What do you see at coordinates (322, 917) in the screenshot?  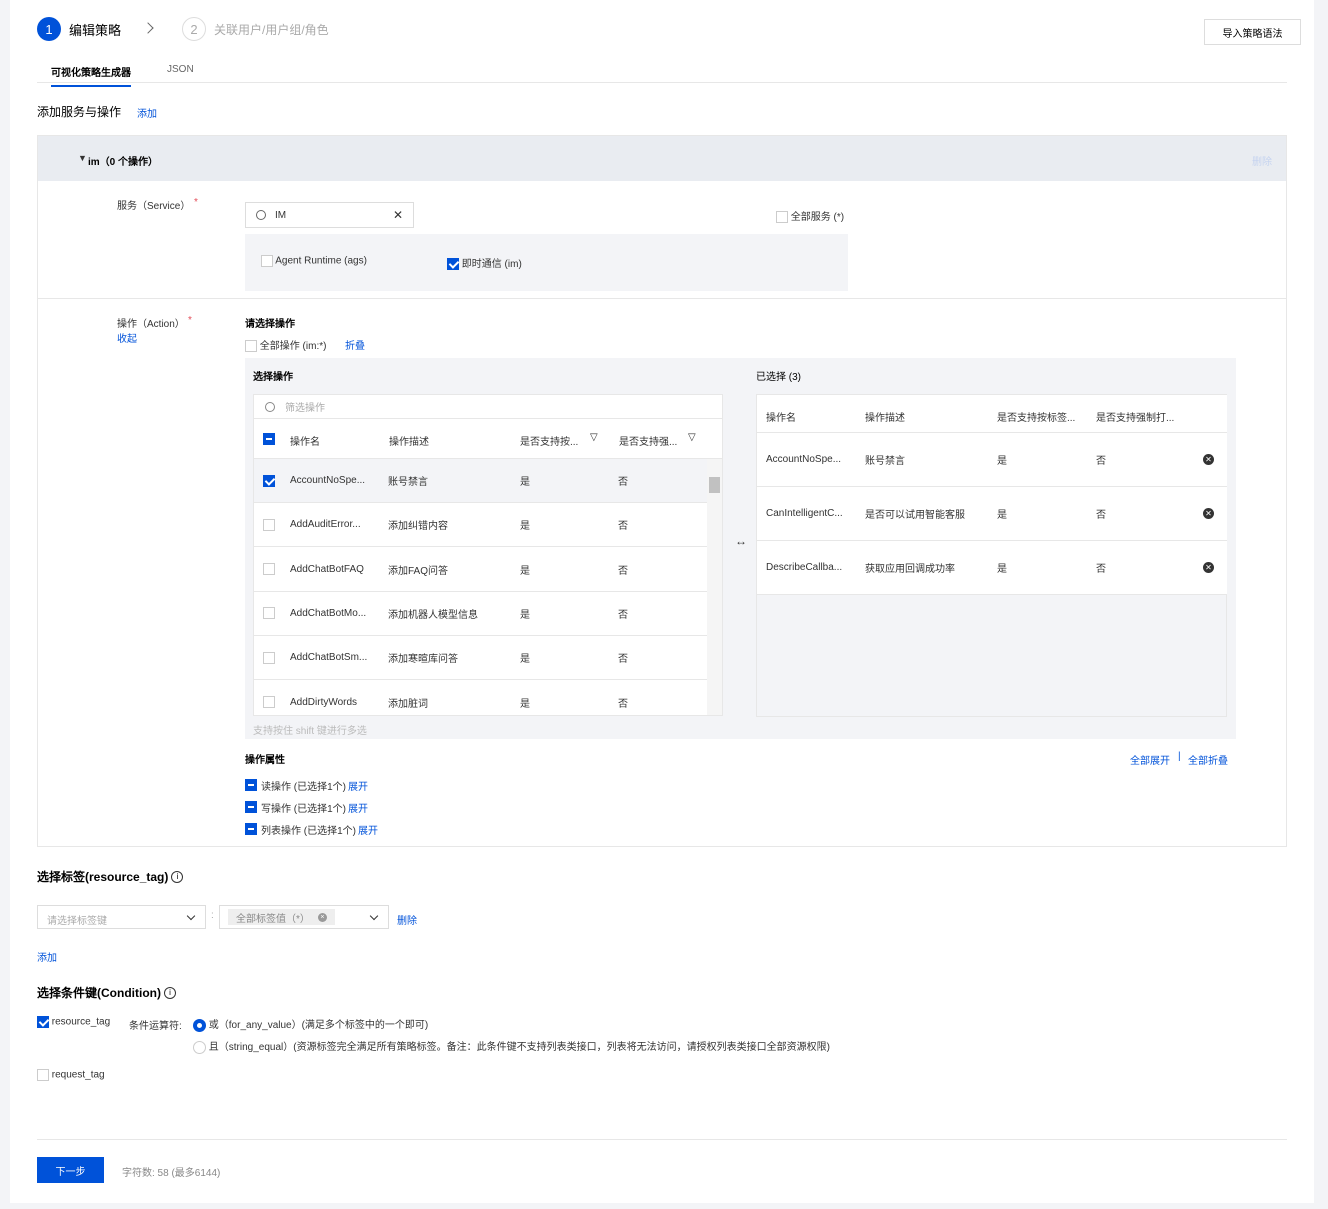 I see `remove-chip-icon: ×` at bounding box center [322, 917].